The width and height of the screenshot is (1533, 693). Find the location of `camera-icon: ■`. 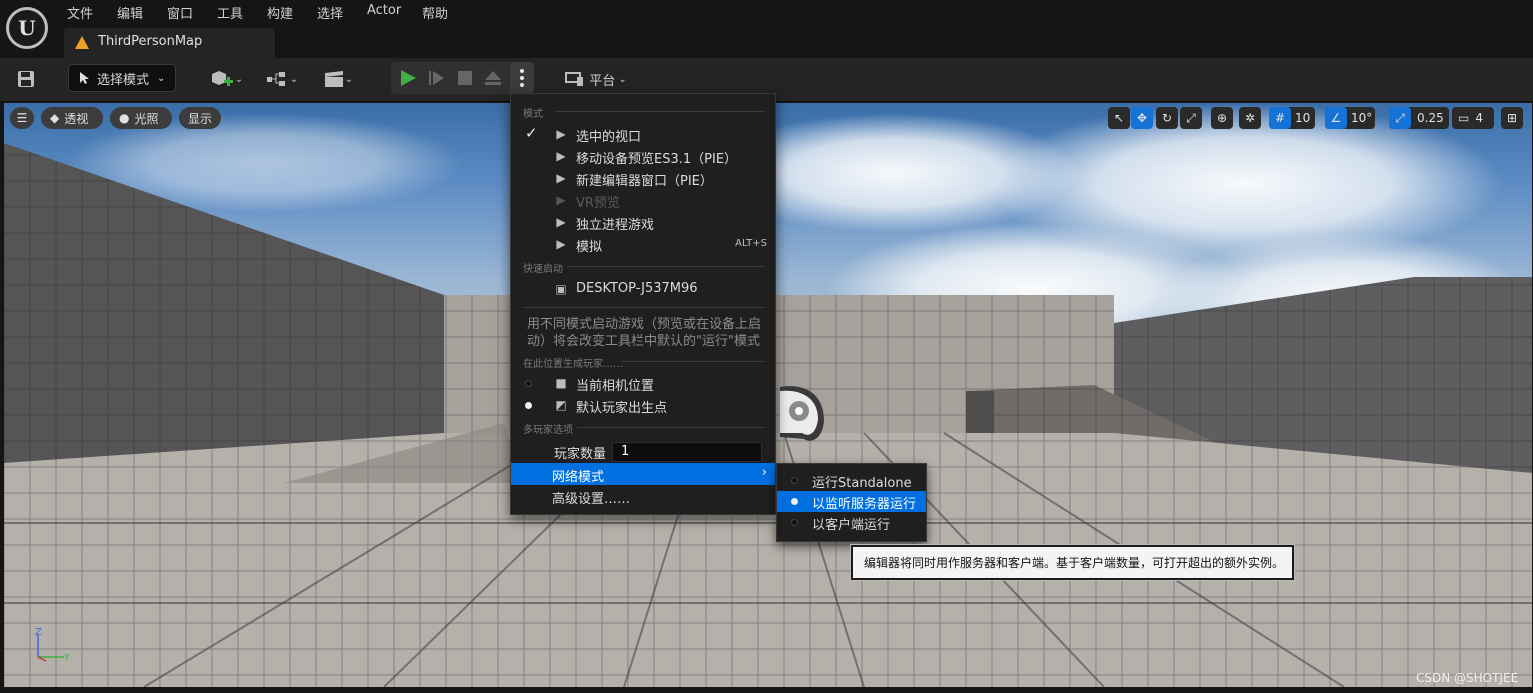

camera-icon: ■ is located at coordinates (561, 383).